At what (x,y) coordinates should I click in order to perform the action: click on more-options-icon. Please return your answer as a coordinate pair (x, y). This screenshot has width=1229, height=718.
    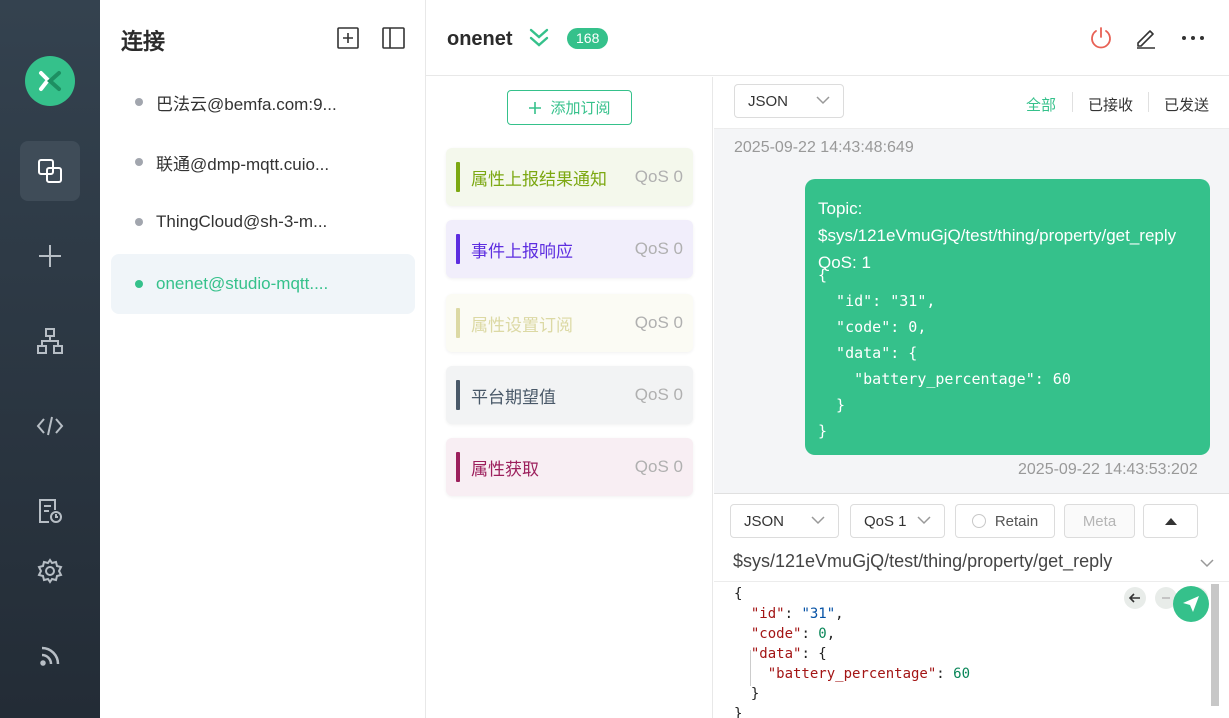
    Looking at the image, I should click on (1193, 38).